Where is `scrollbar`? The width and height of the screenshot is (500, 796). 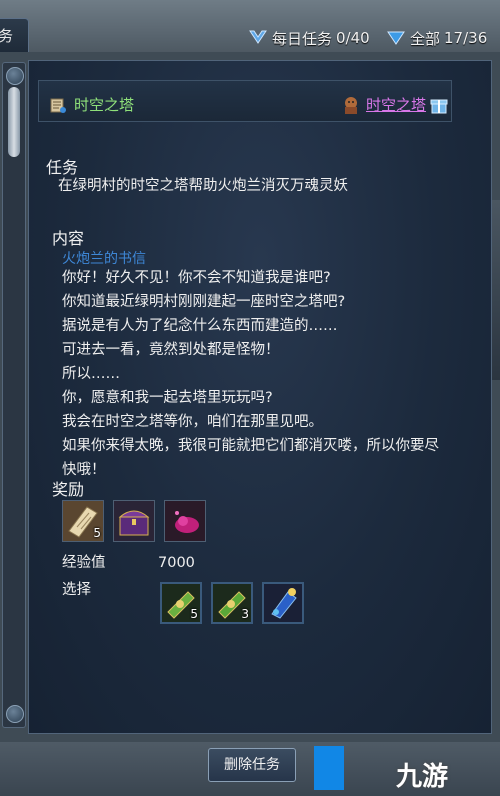 scrollbar is located at coordinates (14, 395).